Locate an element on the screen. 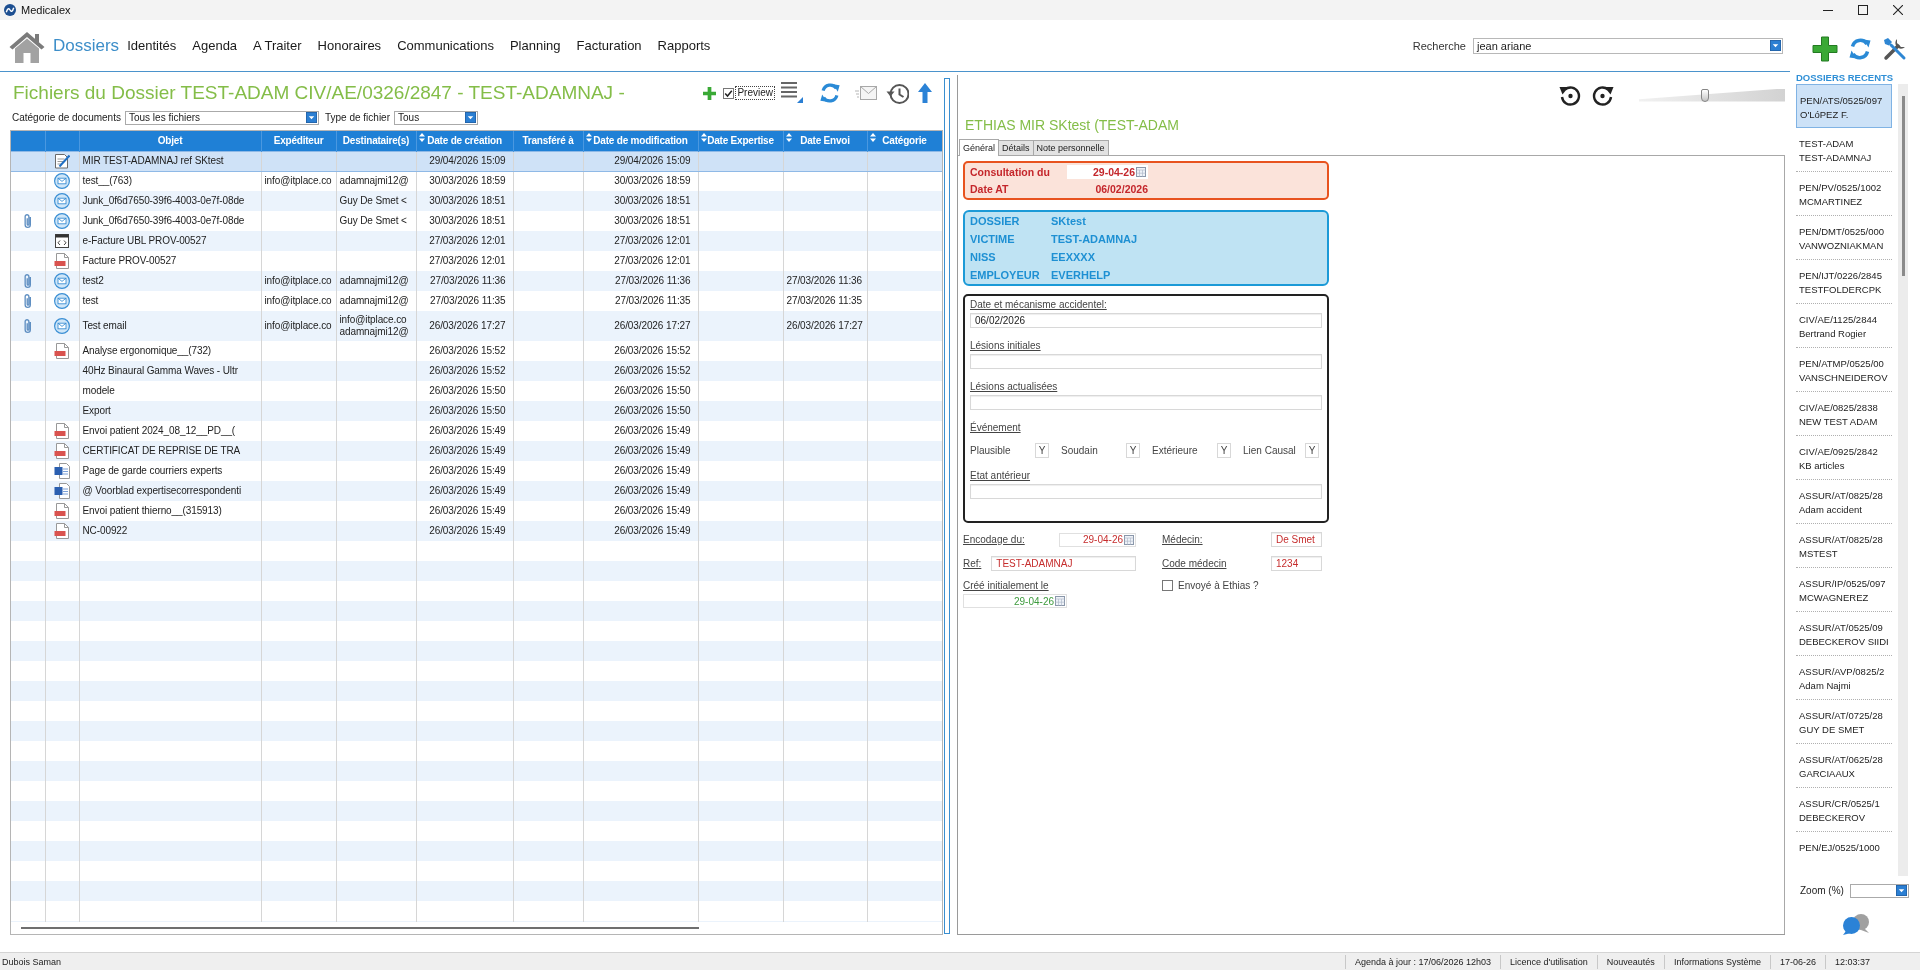 The image size is (1920, 970). text-field: 1234 is located at coordinates (1296, 563).